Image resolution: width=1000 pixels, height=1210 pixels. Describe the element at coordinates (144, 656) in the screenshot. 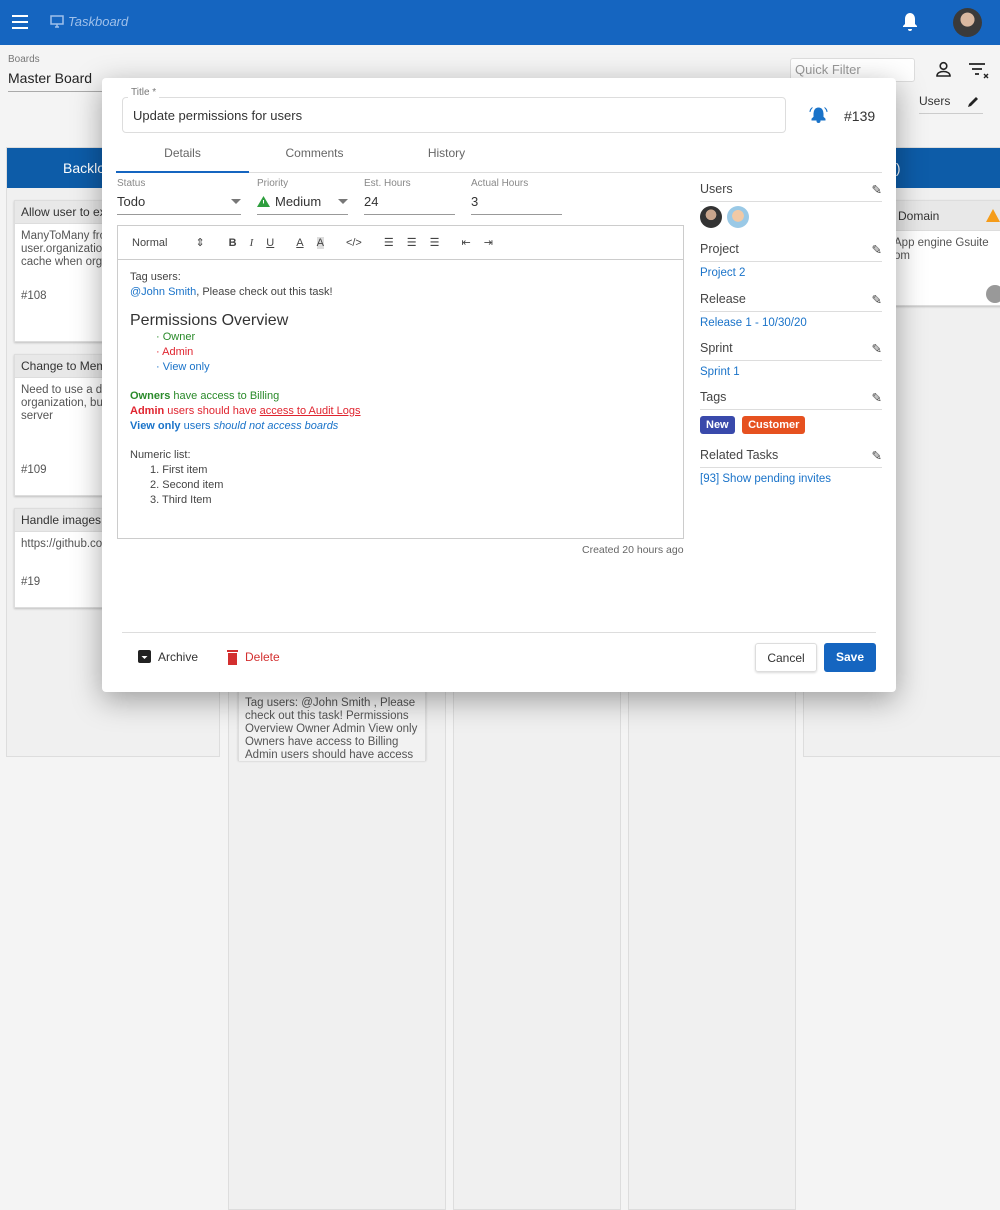

I see `archive-icon` at that location.